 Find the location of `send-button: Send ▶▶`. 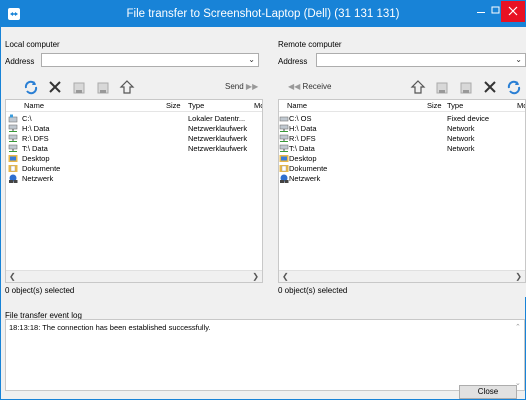

send-button: Send ▶▶ is located at coordinates (241, 86).